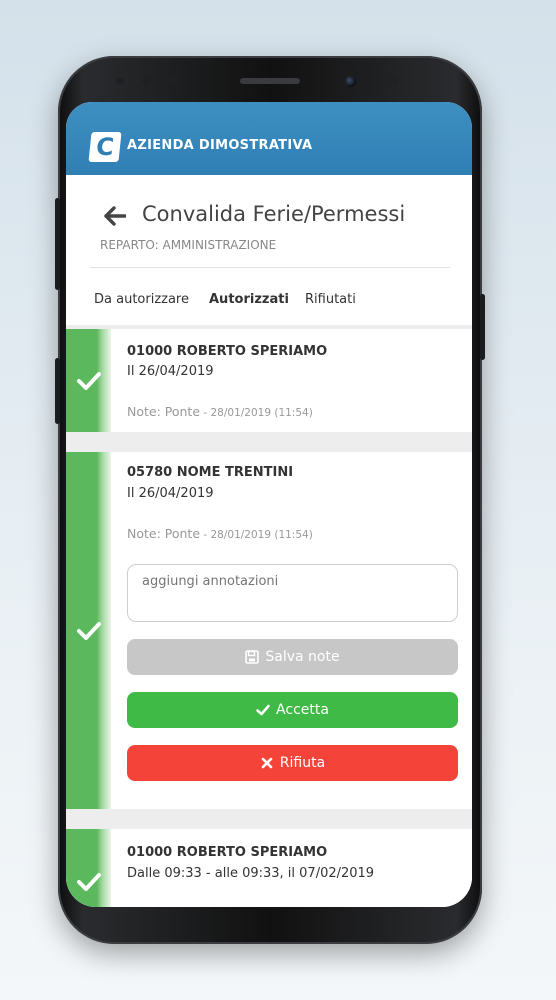  I want to click on company-logo: C, so click(105, 147).